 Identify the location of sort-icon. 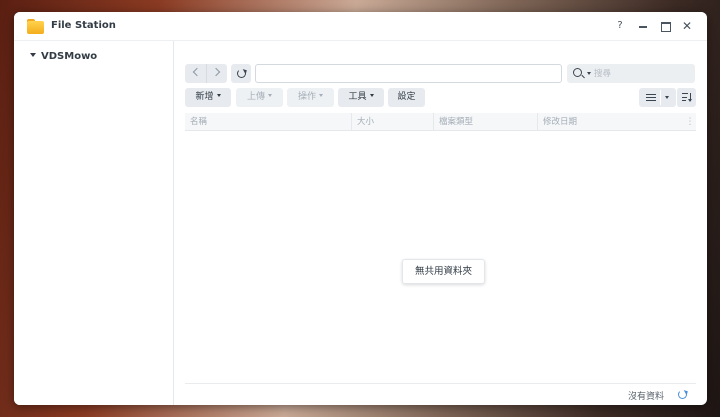
(687, 97).